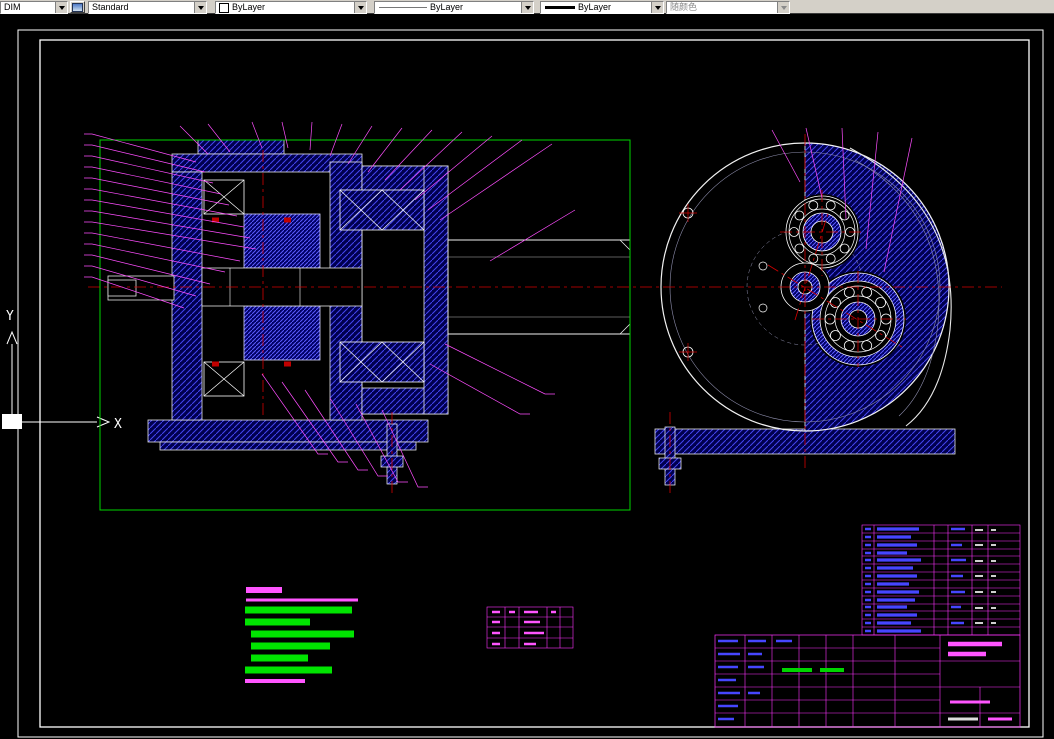 The image size is (1054, 739). Describe the element at coordinates (10, 316) in the screenshot. I see `ucs-y-label: Y` at that location.